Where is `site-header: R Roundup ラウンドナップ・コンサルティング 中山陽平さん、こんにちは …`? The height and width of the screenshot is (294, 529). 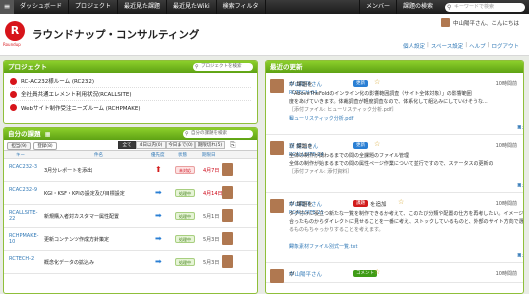 site-header: R Roundup ラウンドナップ・コンサルティング 中山陽平さん、こんにちは … is located at coordinates (264, 35).